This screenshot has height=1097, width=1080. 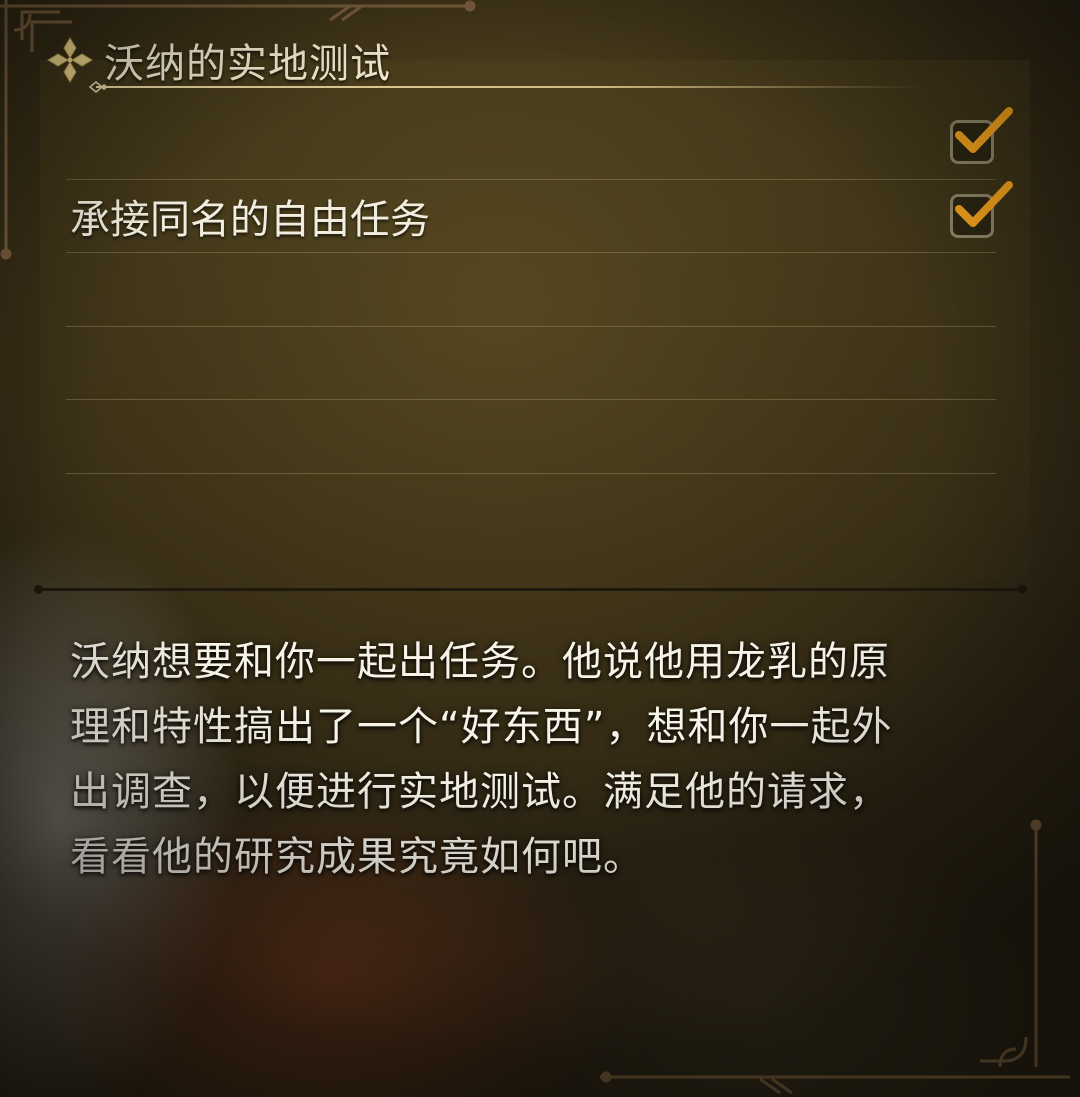 What do you see at coordinates (539, 216) in the screenshot?
I see `objective-row: 承接同名的自由任务` at bounding box center [539, 216].